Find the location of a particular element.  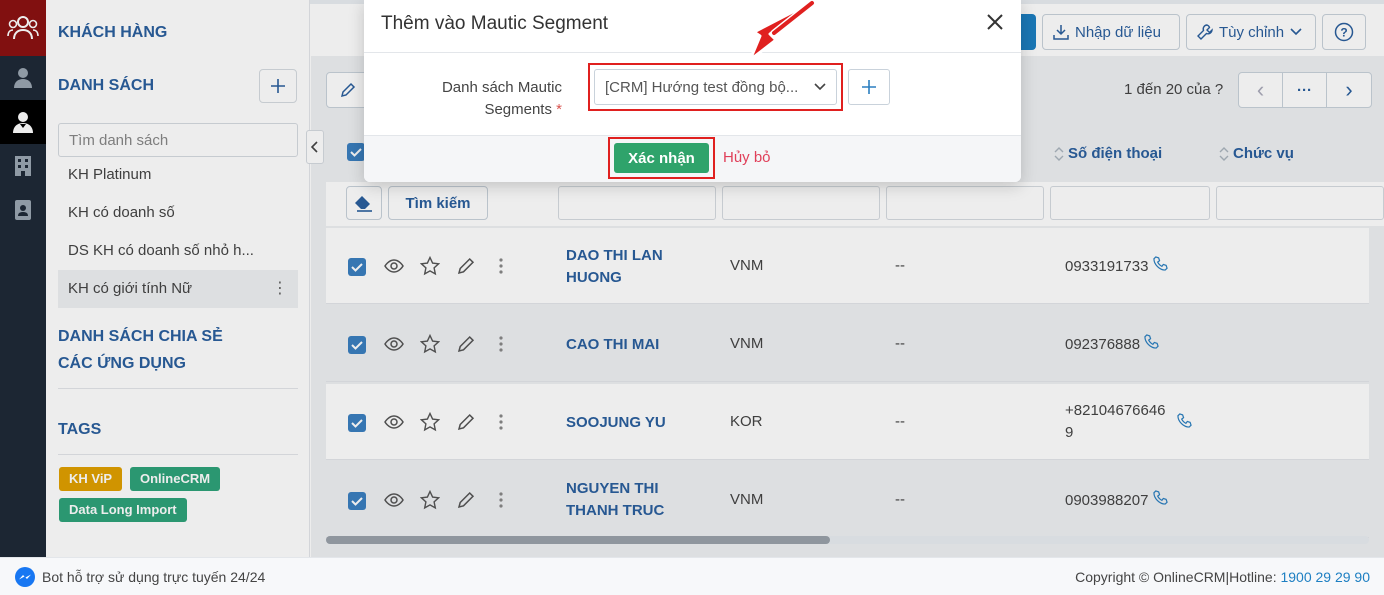

customer-name-link: DAO THI LAN HUONG is located at coordinates (621, 267).